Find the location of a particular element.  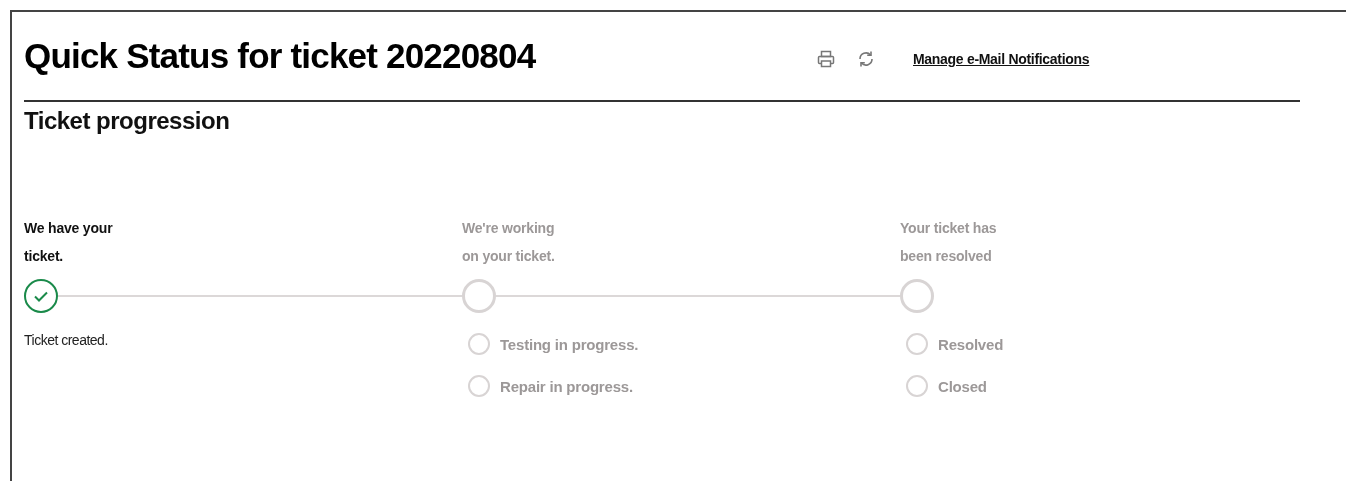

status-label: Repair in progress. is located at coordinates (566, 386).